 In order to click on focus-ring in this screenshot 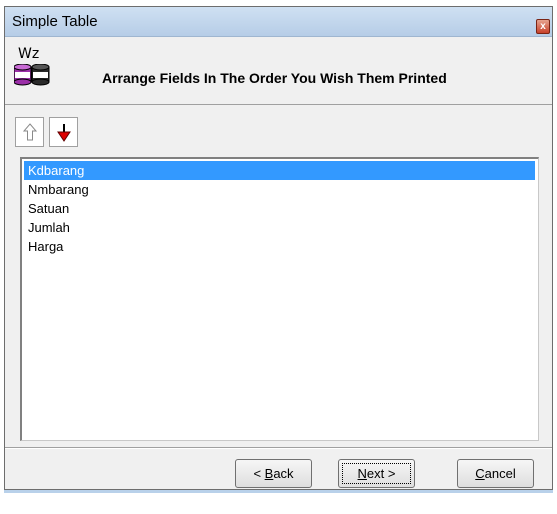, I will do `click(376, 473)`.